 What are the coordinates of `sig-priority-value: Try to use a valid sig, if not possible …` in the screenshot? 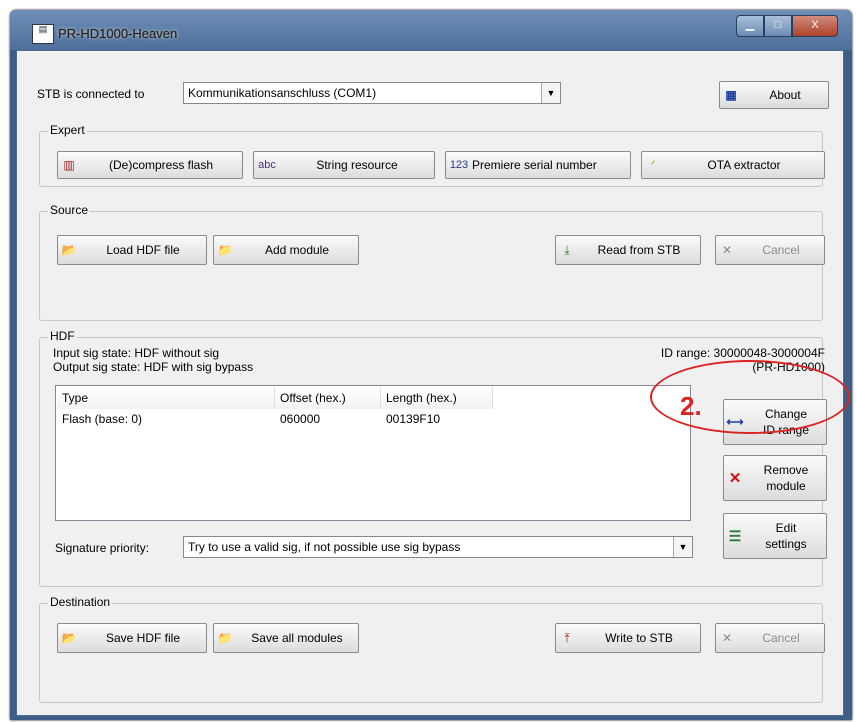 It's located at (324, 547).